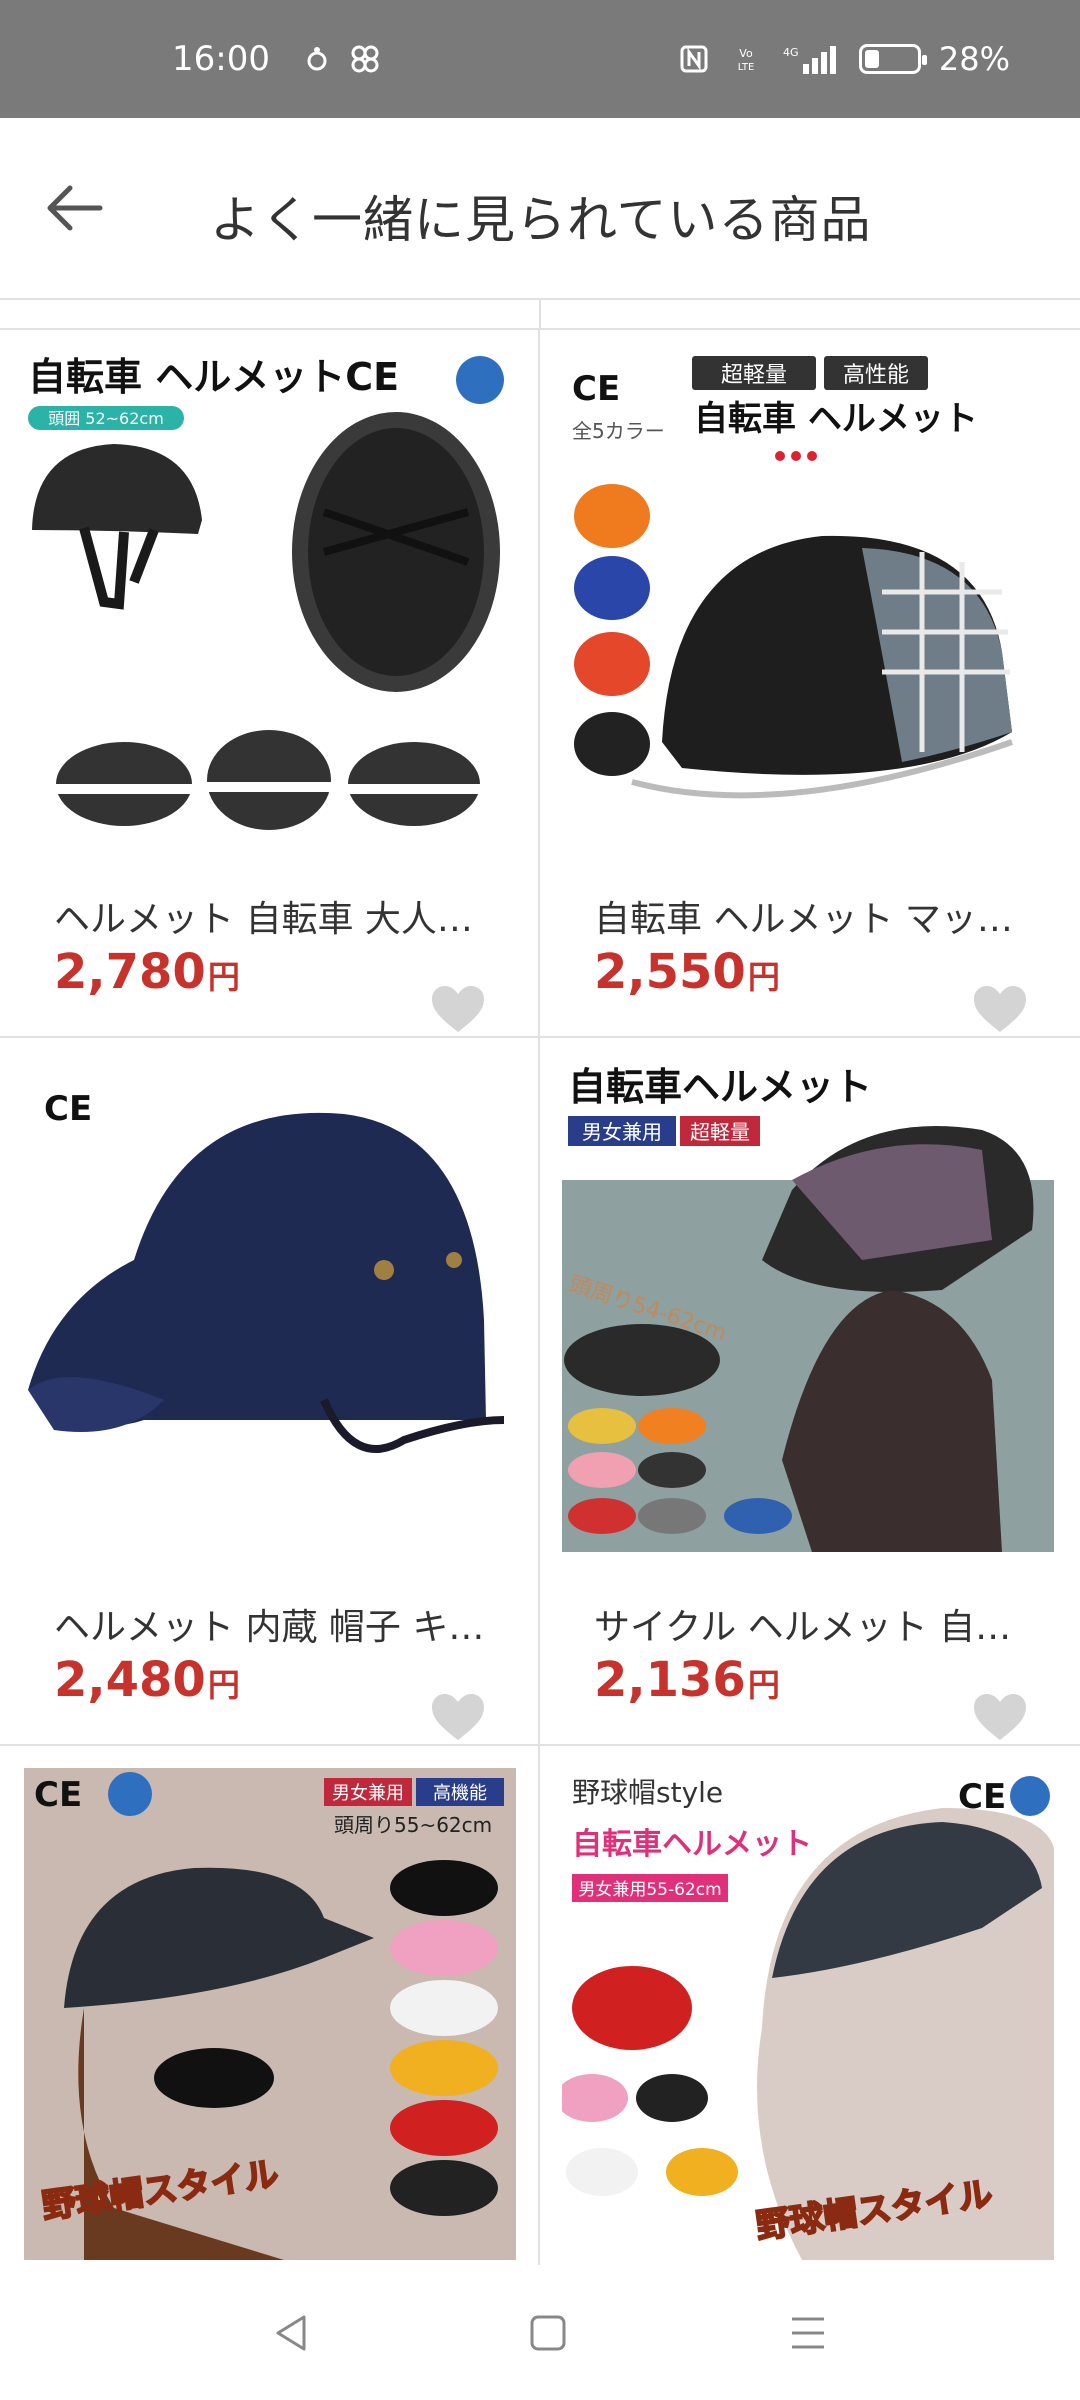 The image size is (1080, 2400). I want to click on image-badge: 男女兼用55-62cm, so click(649, 1890).